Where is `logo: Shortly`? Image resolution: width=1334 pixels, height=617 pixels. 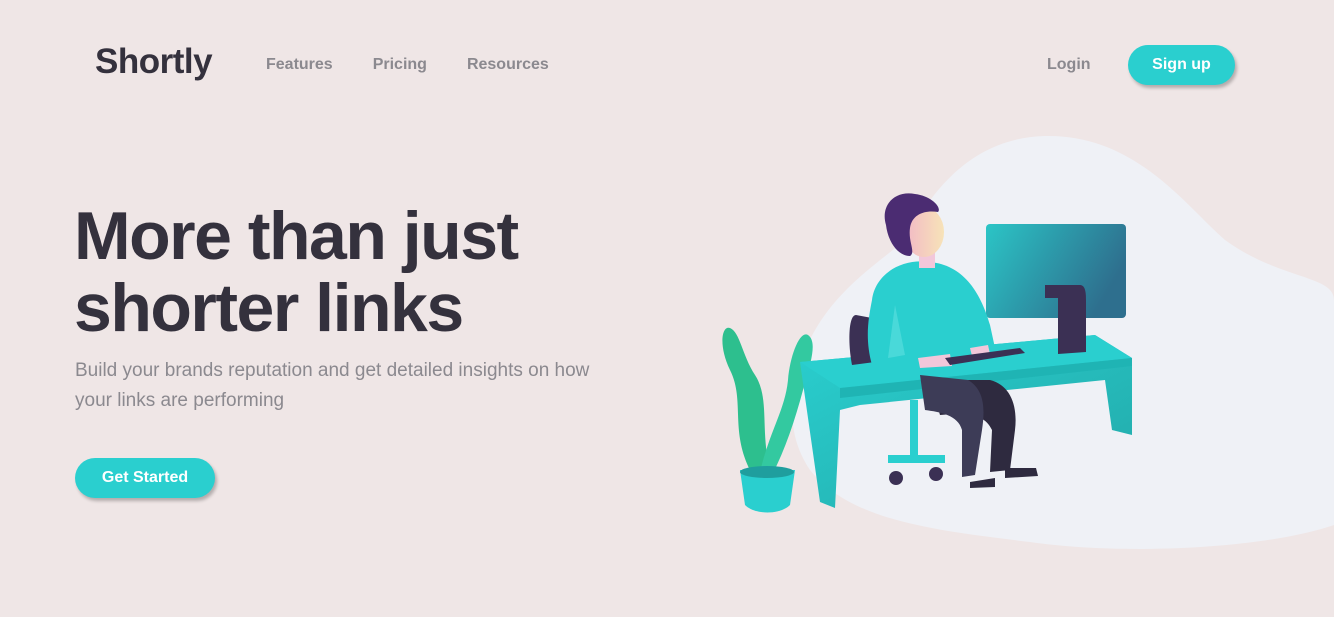
logo: Shortly is located at coordinates (154, 62).